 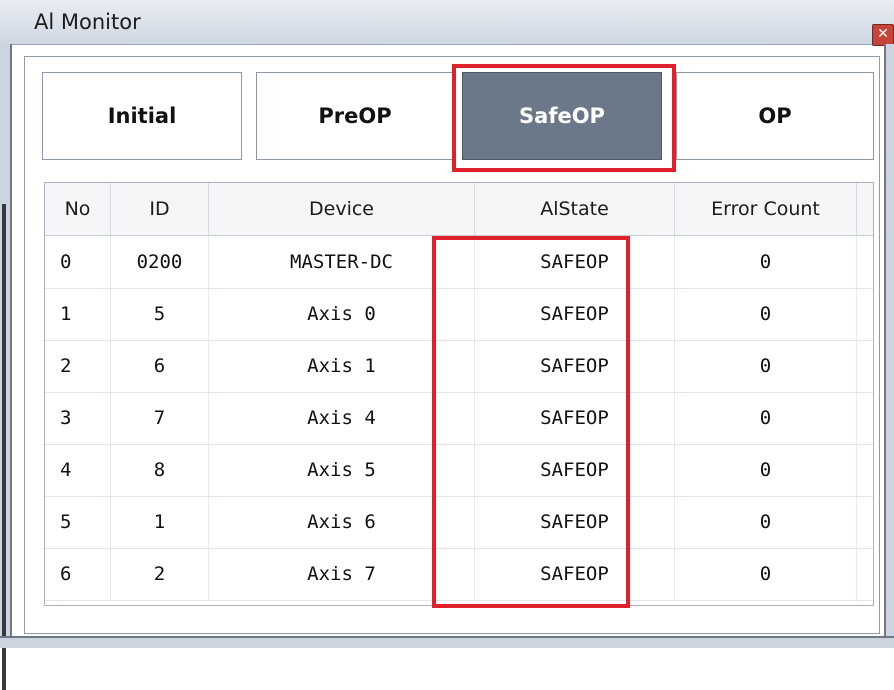 I want to click on column-header-alstate: AlState, so click(x=575, y=209).